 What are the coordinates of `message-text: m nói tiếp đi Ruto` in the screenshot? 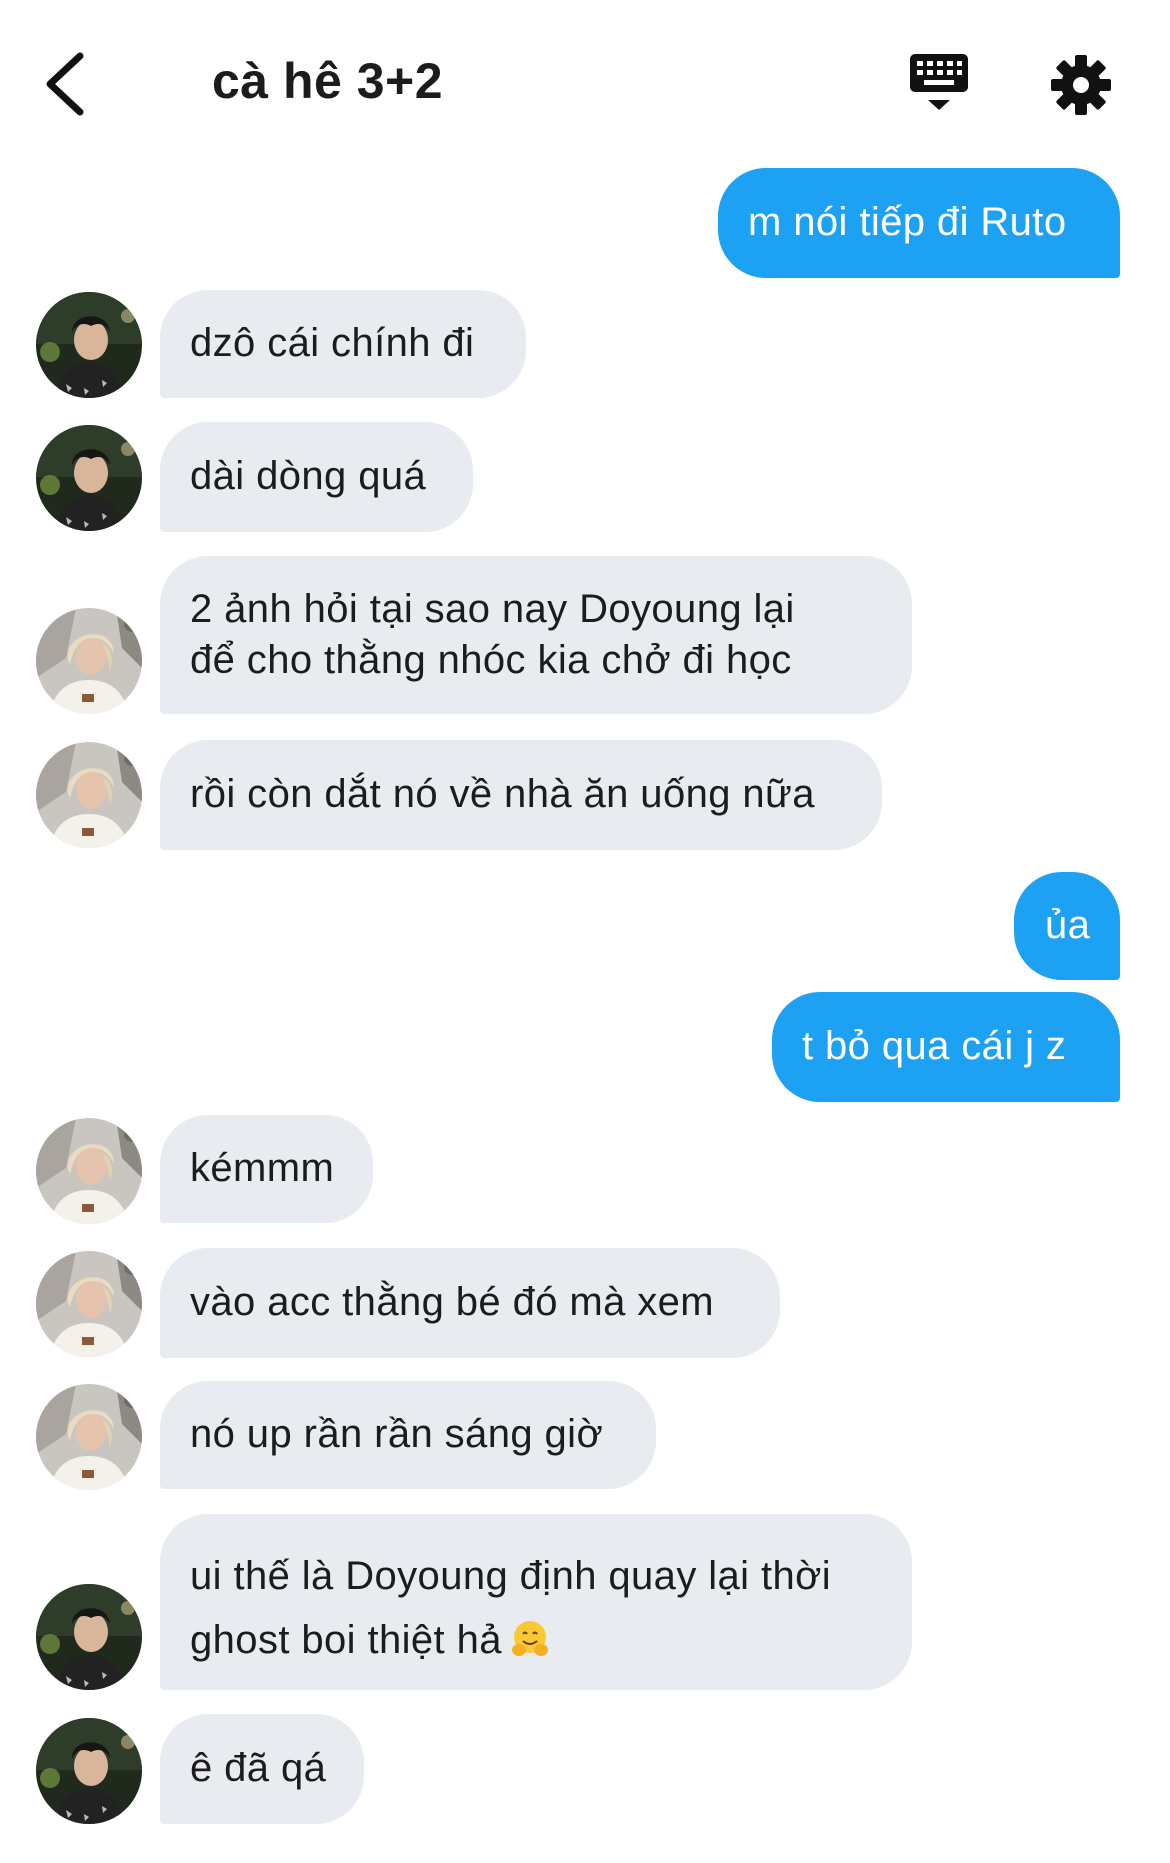 It's located at (907, 222).